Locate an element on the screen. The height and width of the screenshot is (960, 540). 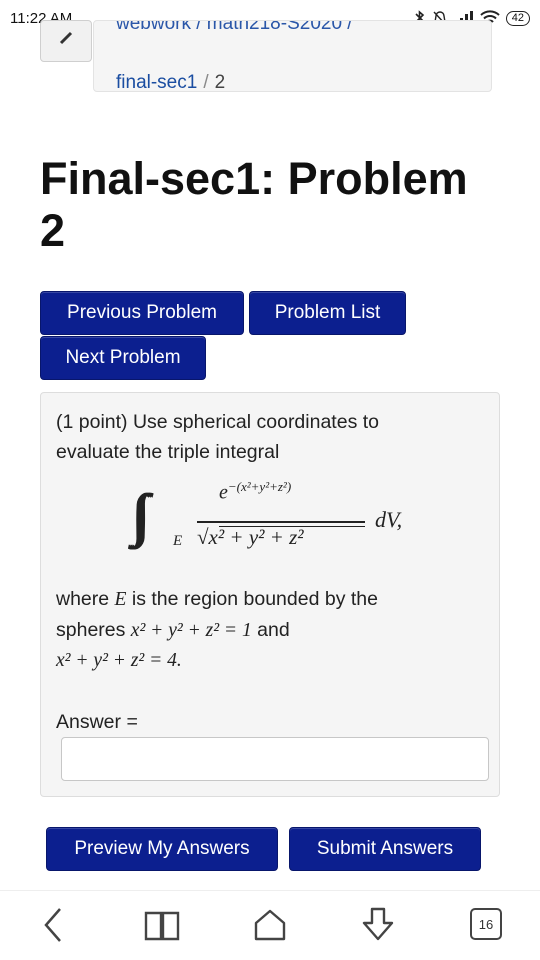
breadcrumb-bottom-row: final-sec1 /2 is located at coordinates (171, 82).